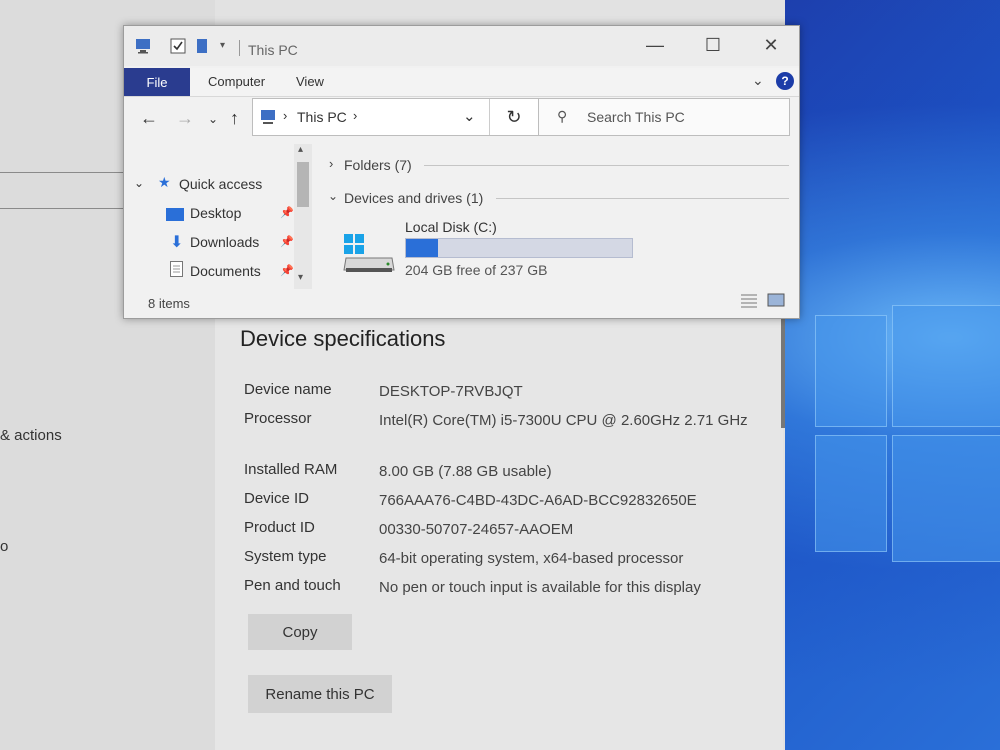 The height and width of the screenshot is (750, 1000). What do you see at coordinates (310, 81) in the screenshot?
I see `tab-view: View` at bounding box center [310, 81].